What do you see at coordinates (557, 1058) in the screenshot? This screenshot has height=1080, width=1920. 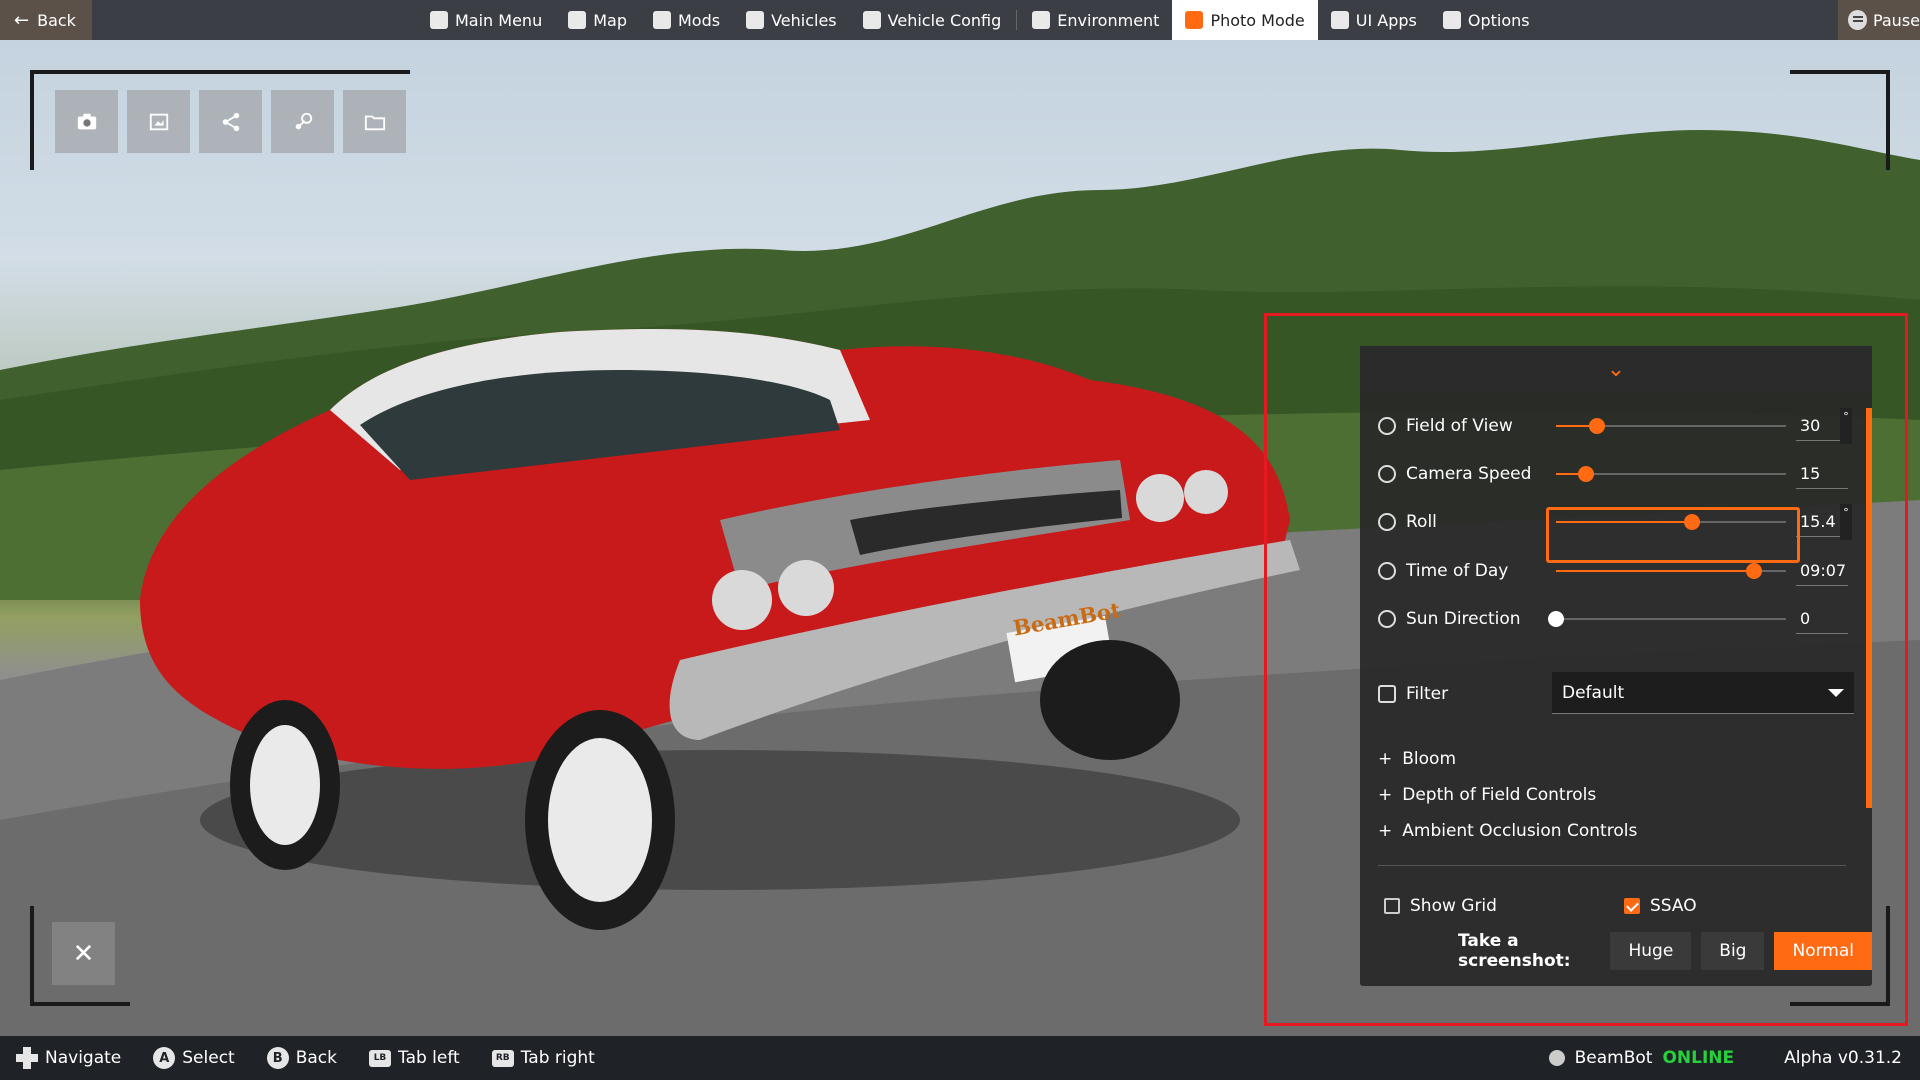 I see `hint-label: Tab right` at bounding box center [557, 1058].